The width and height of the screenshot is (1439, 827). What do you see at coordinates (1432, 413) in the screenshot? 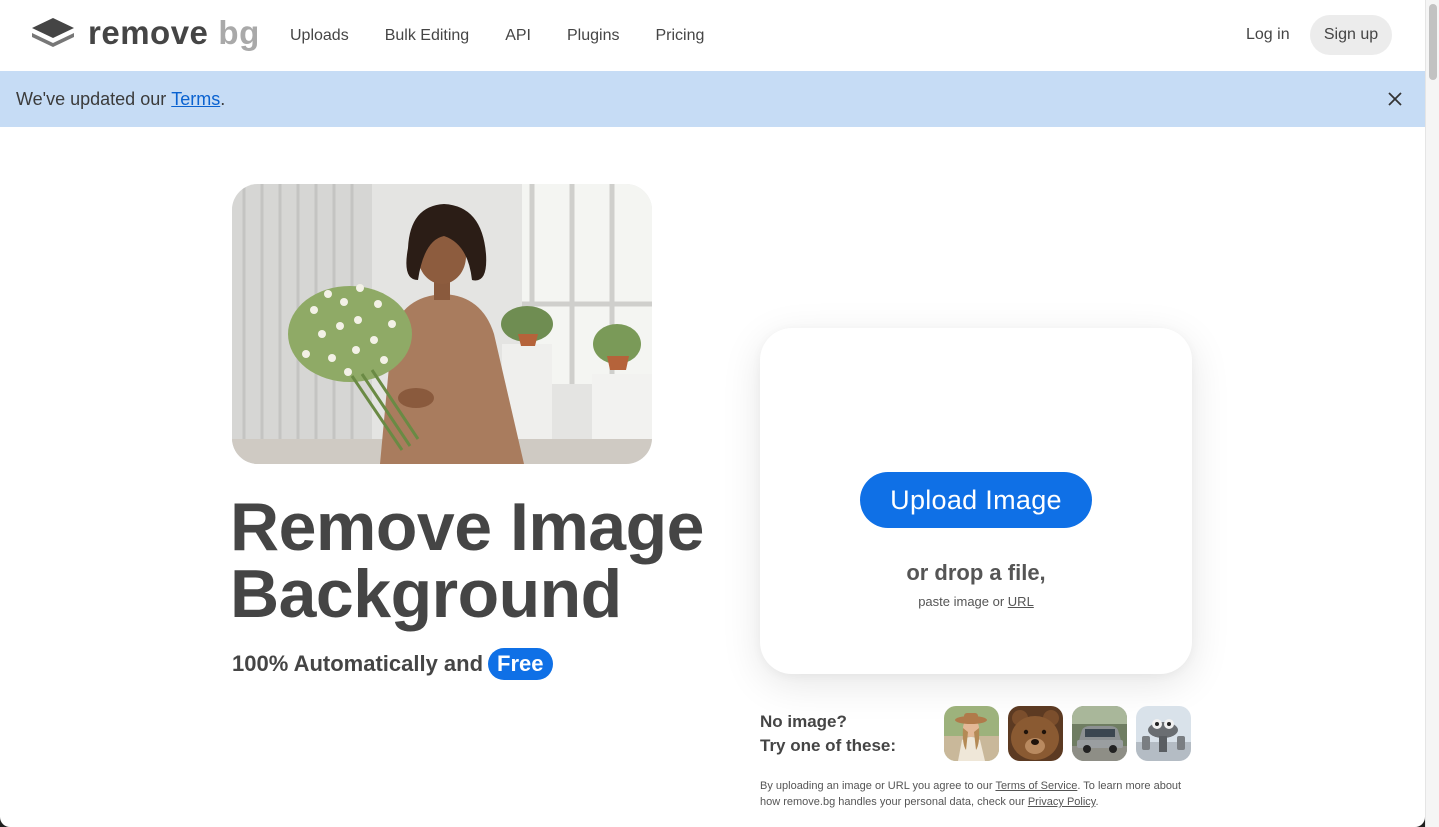
I see `page-scrollbar` at bounding box center [1432, 413].